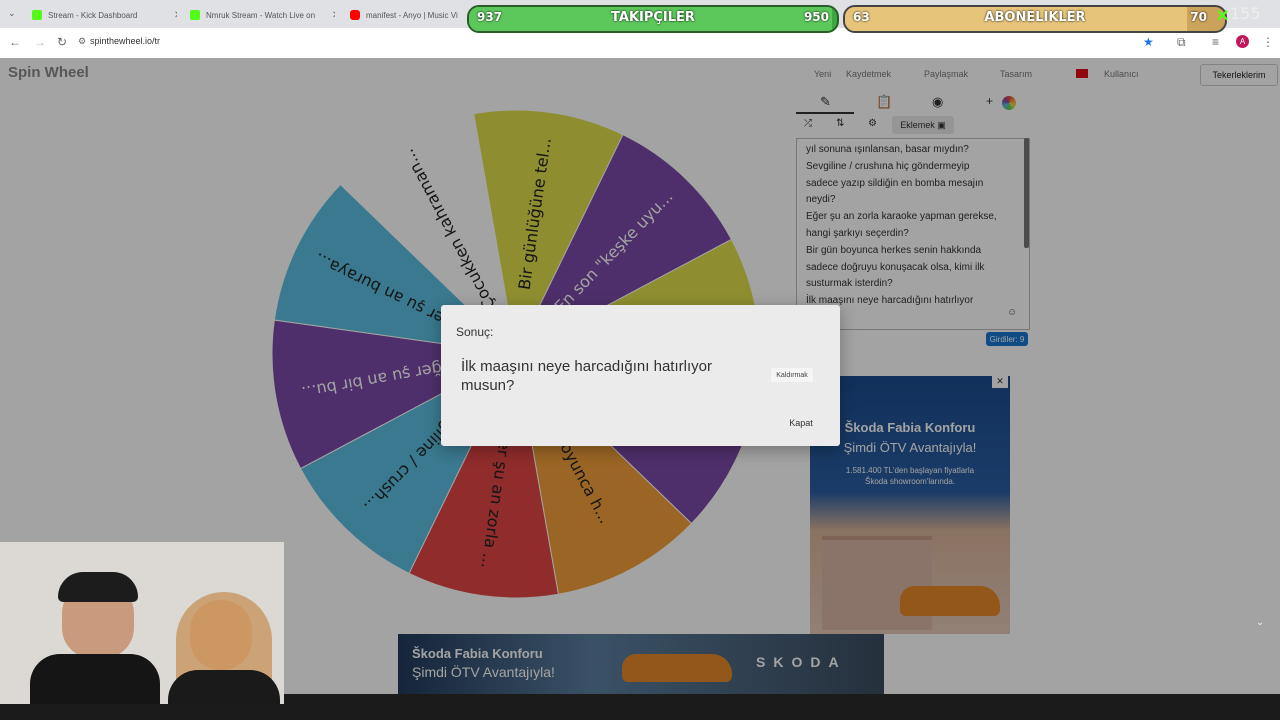  I want to click on streamer-body-left, so click(95, 679).